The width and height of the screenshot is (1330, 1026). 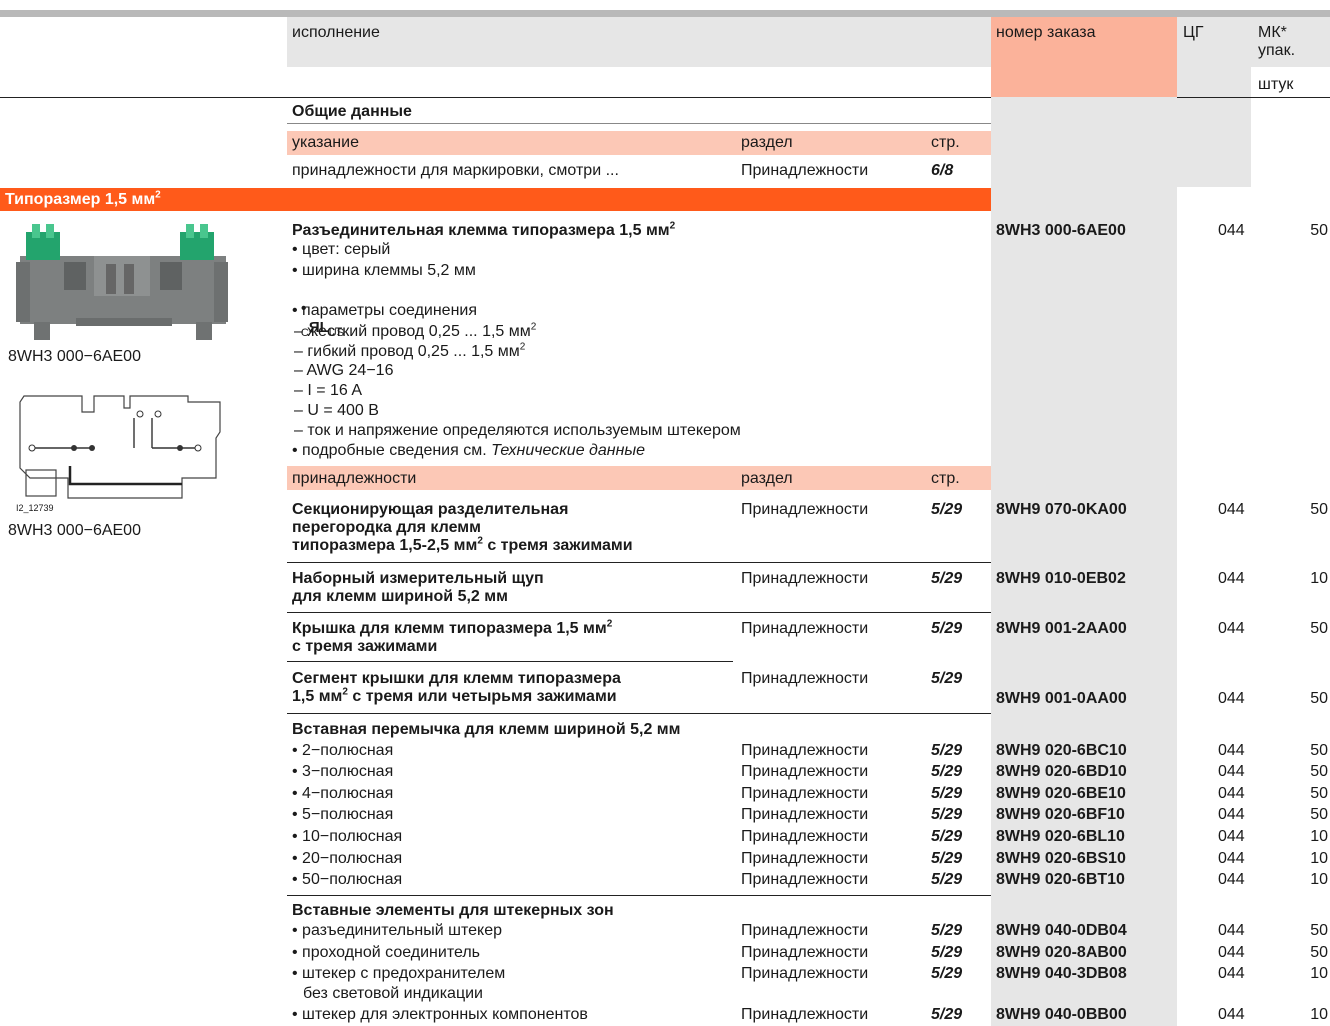 What do you see at coordinates (393, 993) in the screenshot?
I see `plug-label-line2: без световой индикации` at bounding box center [393, 993].